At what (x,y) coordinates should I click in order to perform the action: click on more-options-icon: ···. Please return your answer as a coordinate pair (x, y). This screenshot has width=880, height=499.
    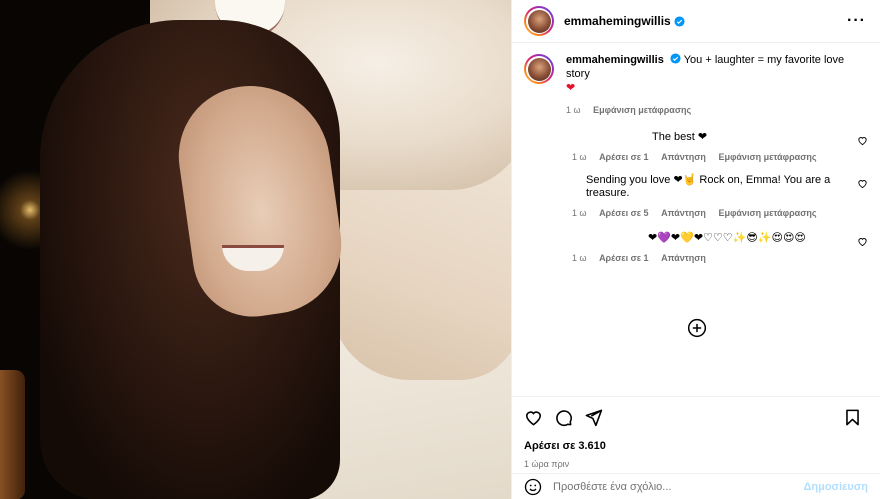
    Looking at the image, I should click on (856, 21).